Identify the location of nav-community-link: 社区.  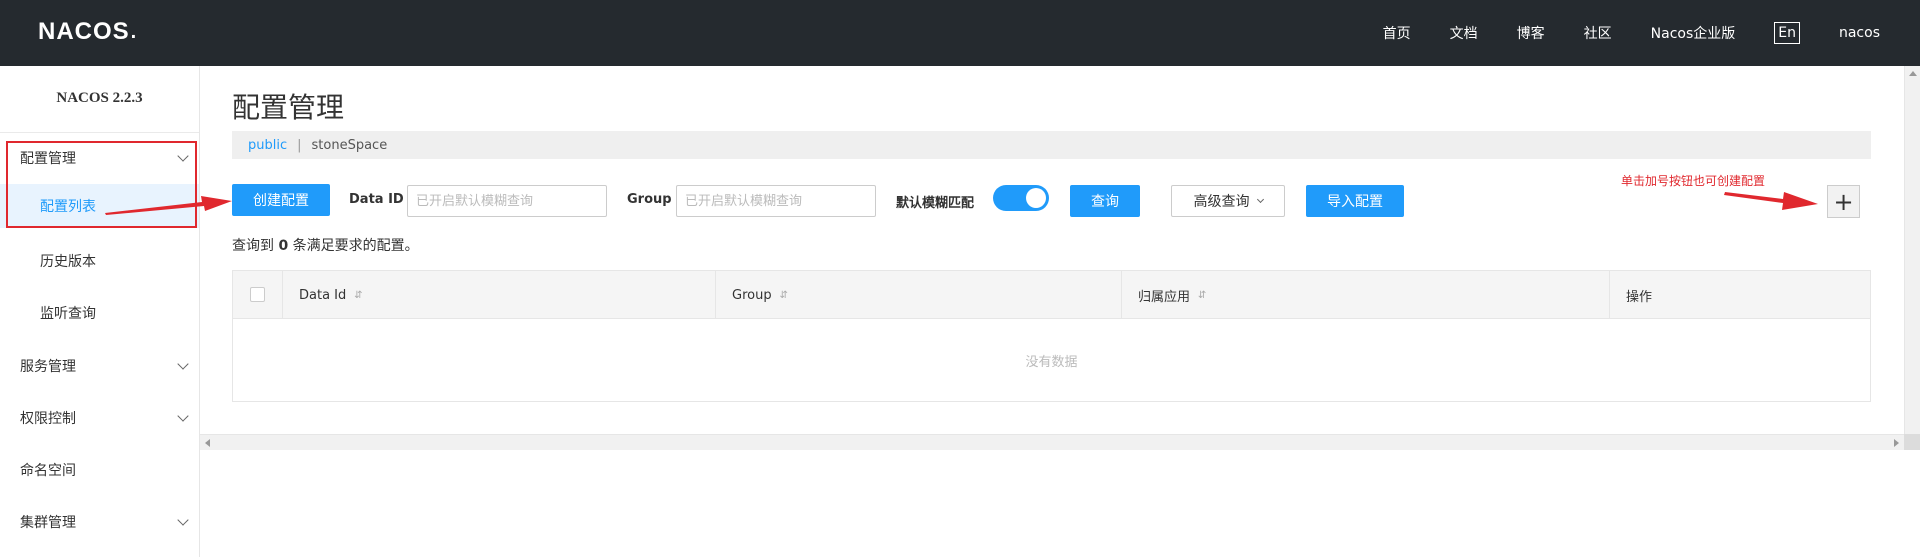
(1598, 33).